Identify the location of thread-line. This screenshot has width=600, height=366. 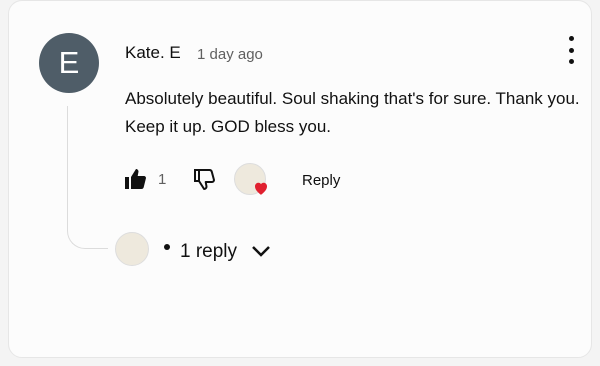
(87, 177).